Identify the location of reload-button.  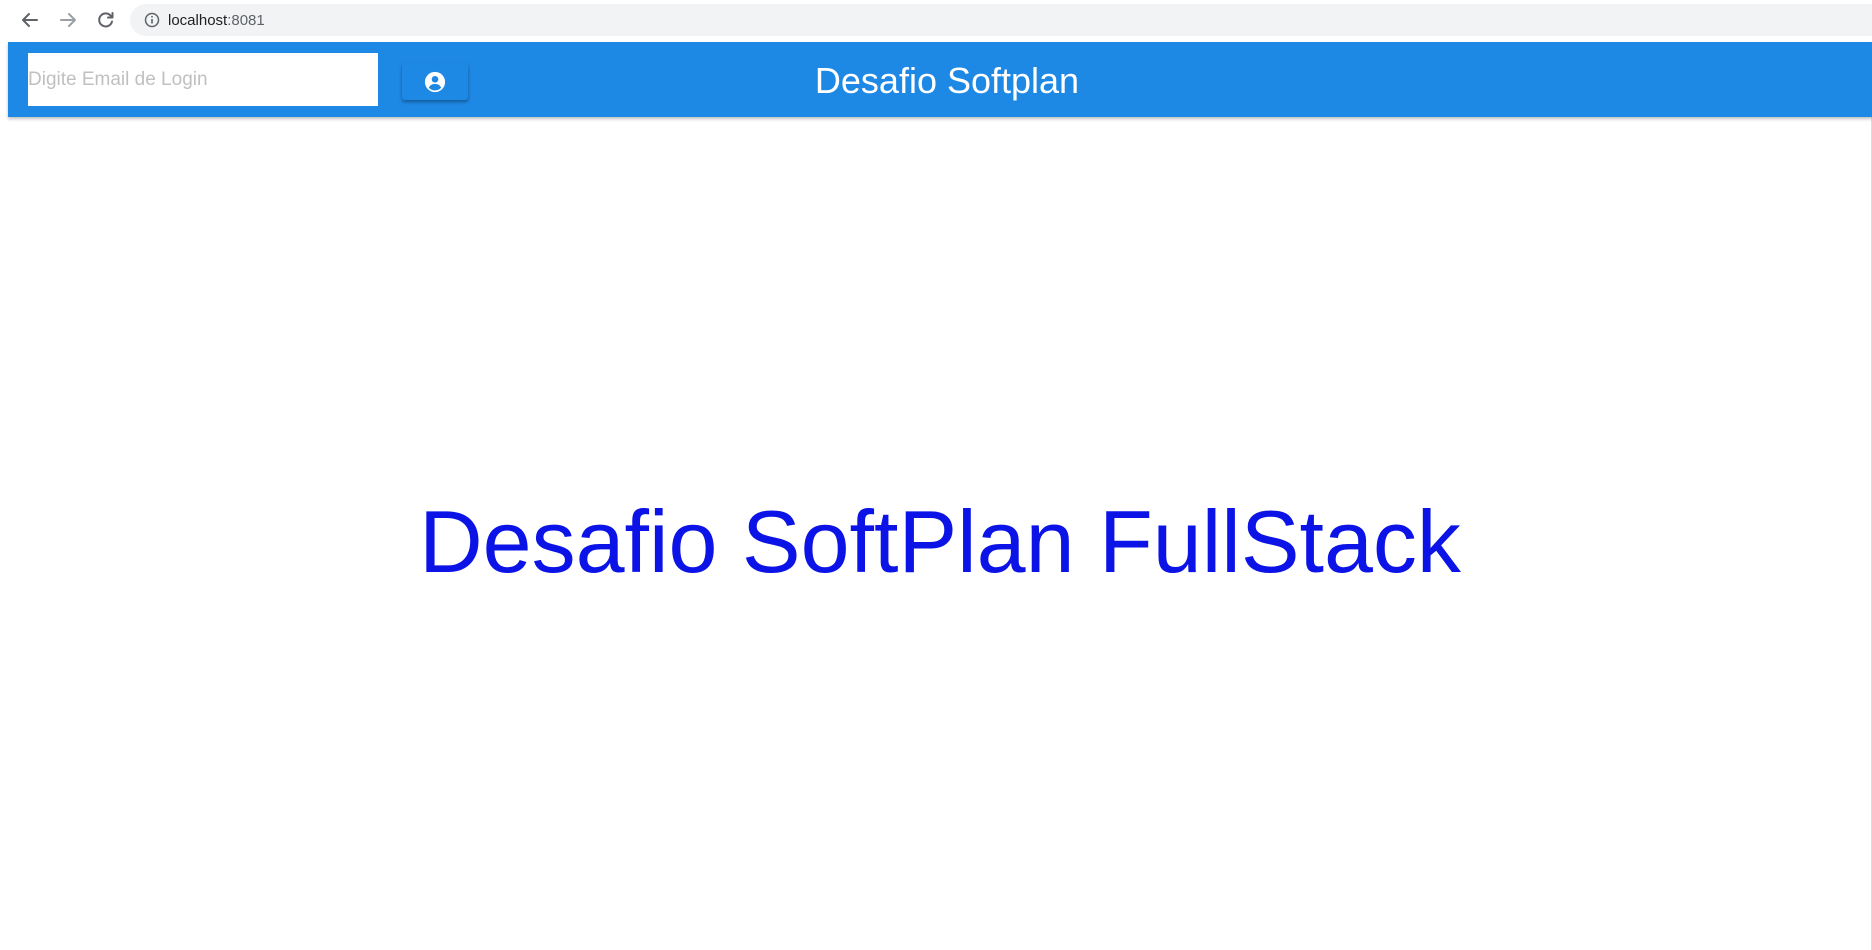
(106, 20).